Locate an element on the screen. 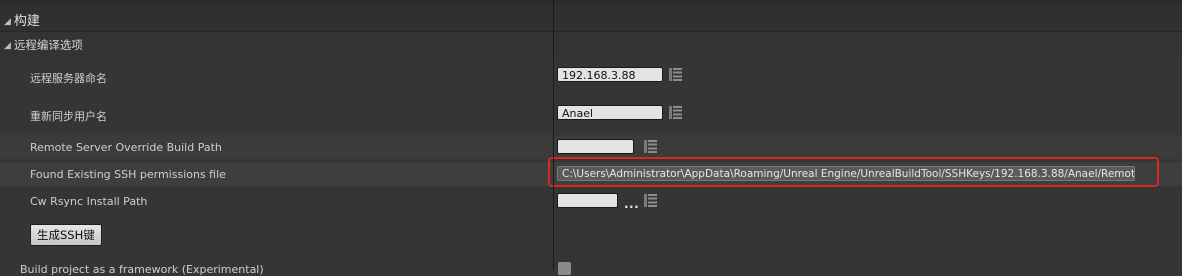  rsync-path-input is located at coordinates (587, 200).